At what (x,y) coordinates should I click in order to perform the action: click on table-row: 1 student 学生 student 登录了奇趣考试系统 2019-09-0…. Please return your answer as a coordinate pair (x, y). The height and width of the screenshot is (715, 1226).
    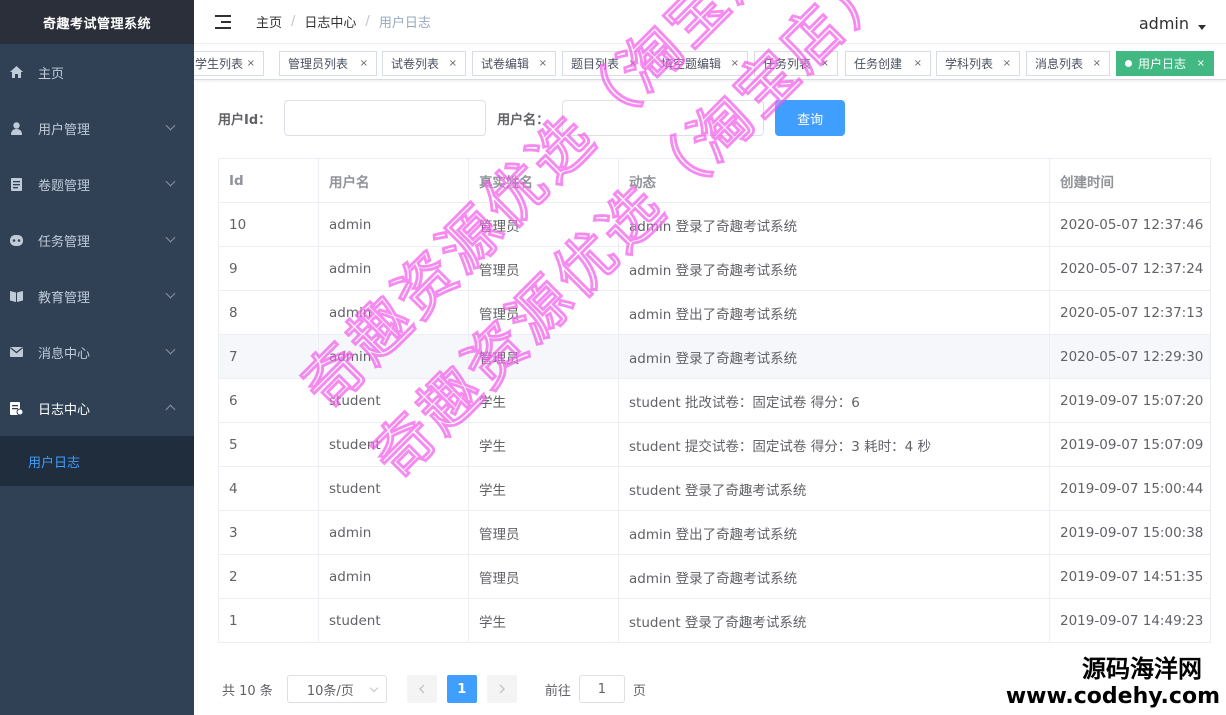
    Looking at the image, I should click on (714, 620).